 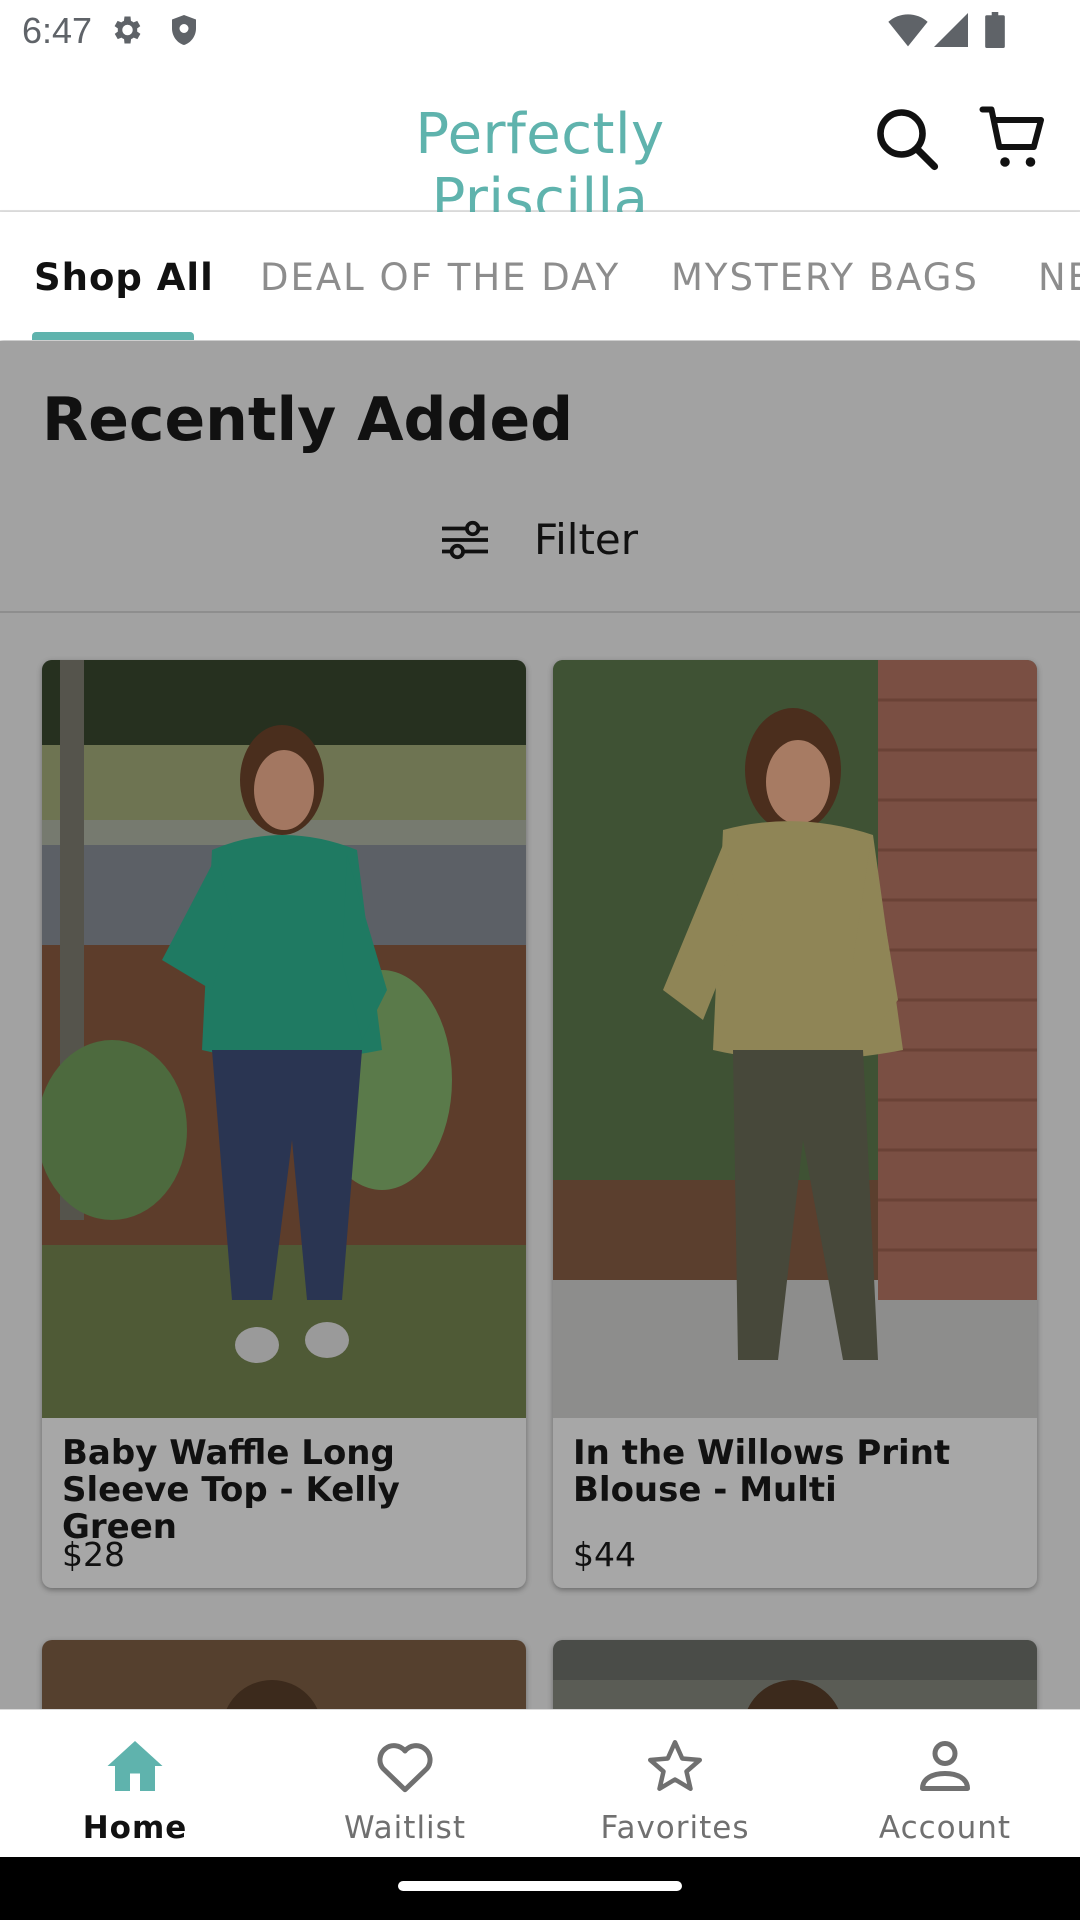 I want to click on category-tabs: Shop All DEAL OF THE DAY MYSTERY BAGS NE, so click(x=540, y=276).